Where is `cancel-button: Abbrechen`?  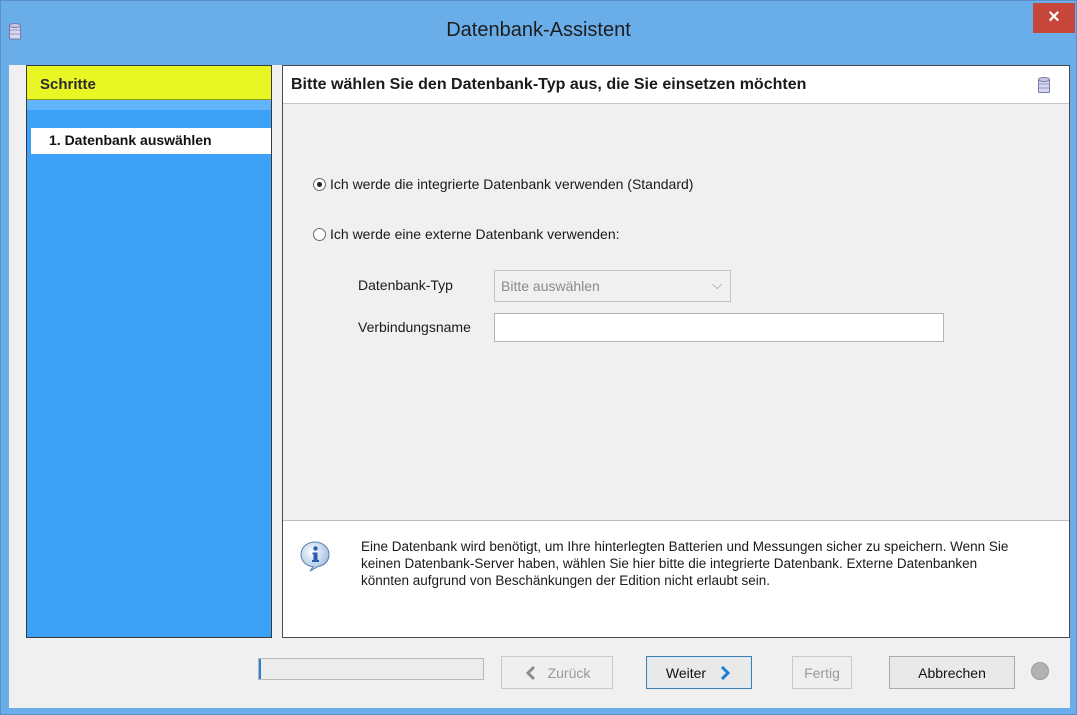
cancel-button: Abbrechen is located at coordinates (952, 672).